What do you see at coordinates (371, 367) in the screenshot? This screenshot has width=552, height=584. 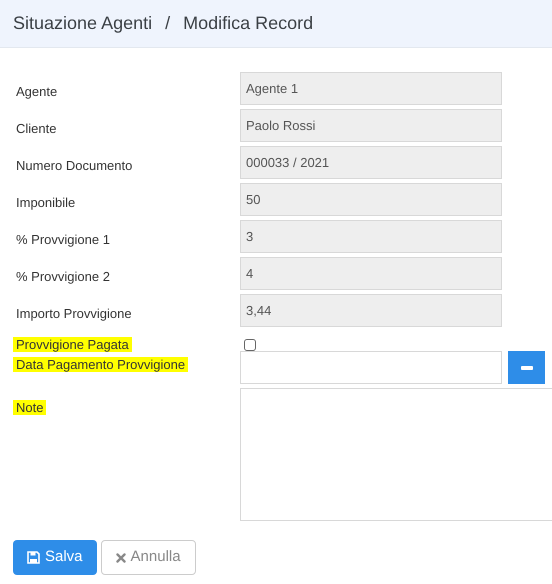 I see `date-field` at bounding box center [371, 367].